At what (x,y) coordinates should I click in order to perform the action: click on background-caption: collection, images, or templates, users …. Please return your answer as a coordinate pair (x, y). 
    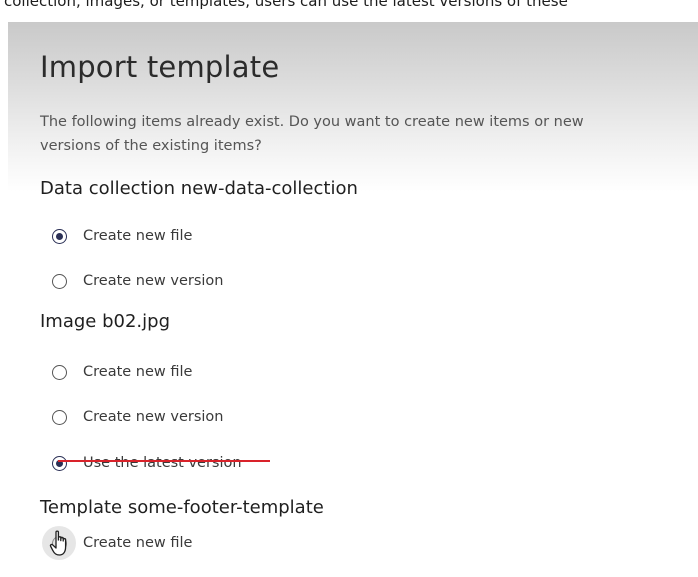
    Looking at the image, I should click on (286, 5).